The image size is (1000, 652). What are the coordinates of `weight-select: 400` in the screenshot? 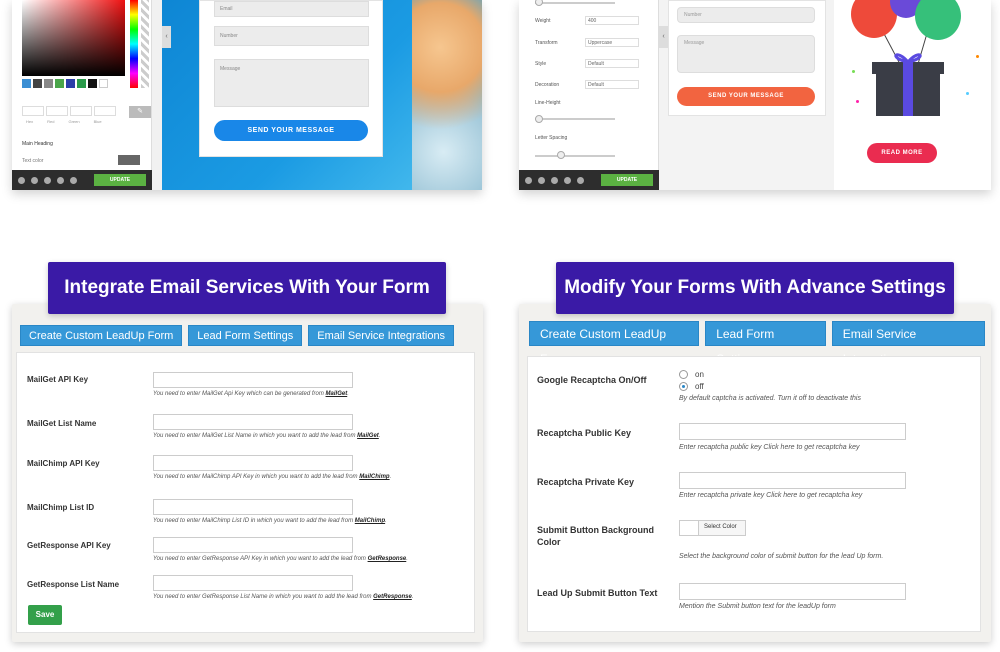 It's located at (612, 20).